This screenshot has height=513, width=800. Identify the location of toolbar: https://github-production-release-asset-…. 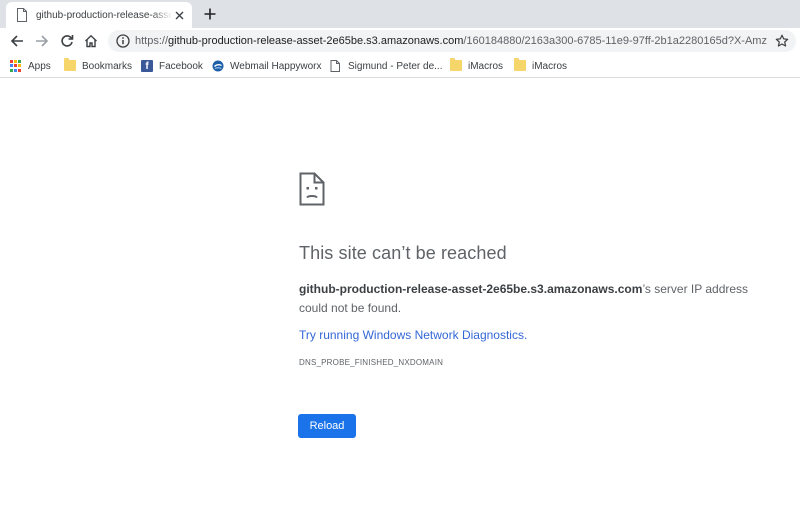
(400, 41).